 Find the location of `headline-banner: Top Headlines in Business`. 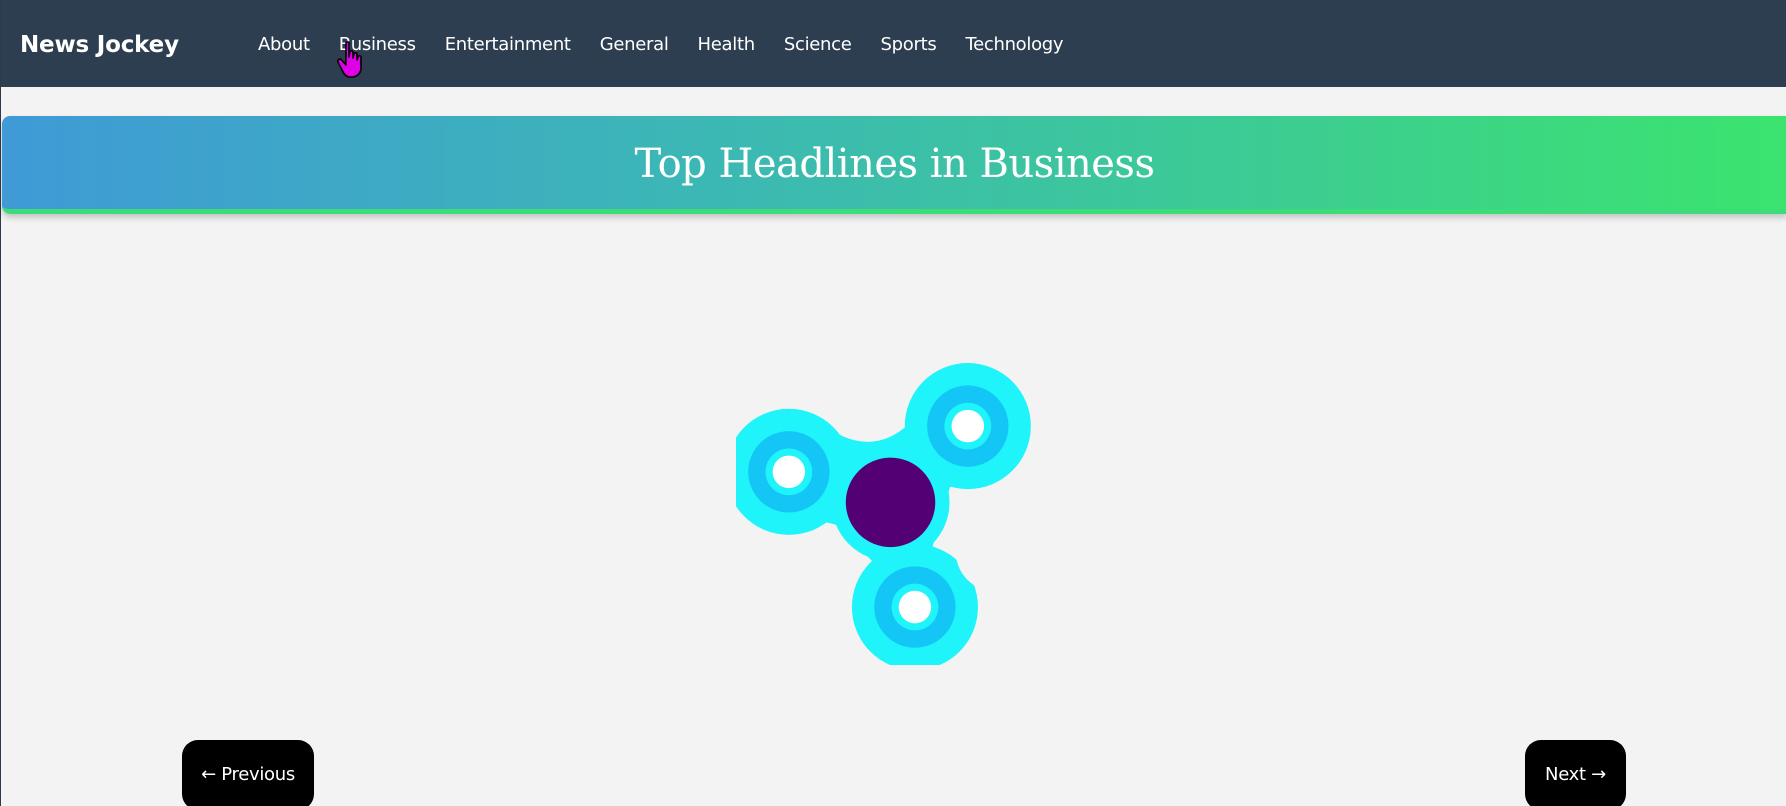

headline-banner: Top Headlines in Business is located at coordinates (894, 165).